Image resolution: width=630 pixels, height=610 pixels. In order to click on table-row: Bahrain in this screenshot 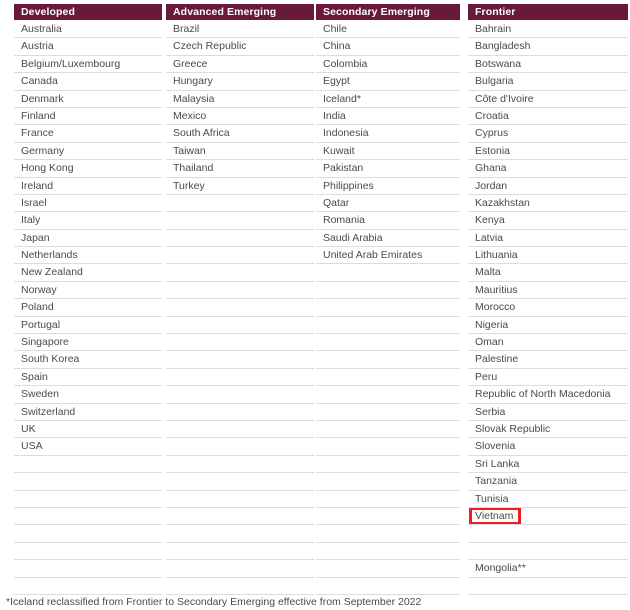, I will do `click(548, 30)`.